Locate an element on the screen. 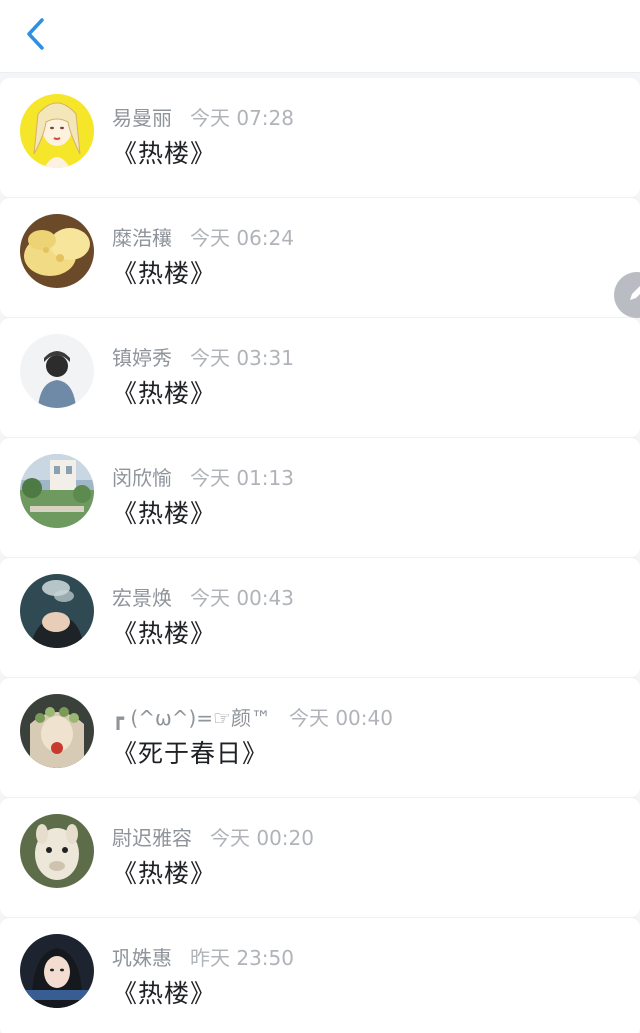  author-name: ┏ (^ω^)=☞颜™ is located at coordinates (191, 718).